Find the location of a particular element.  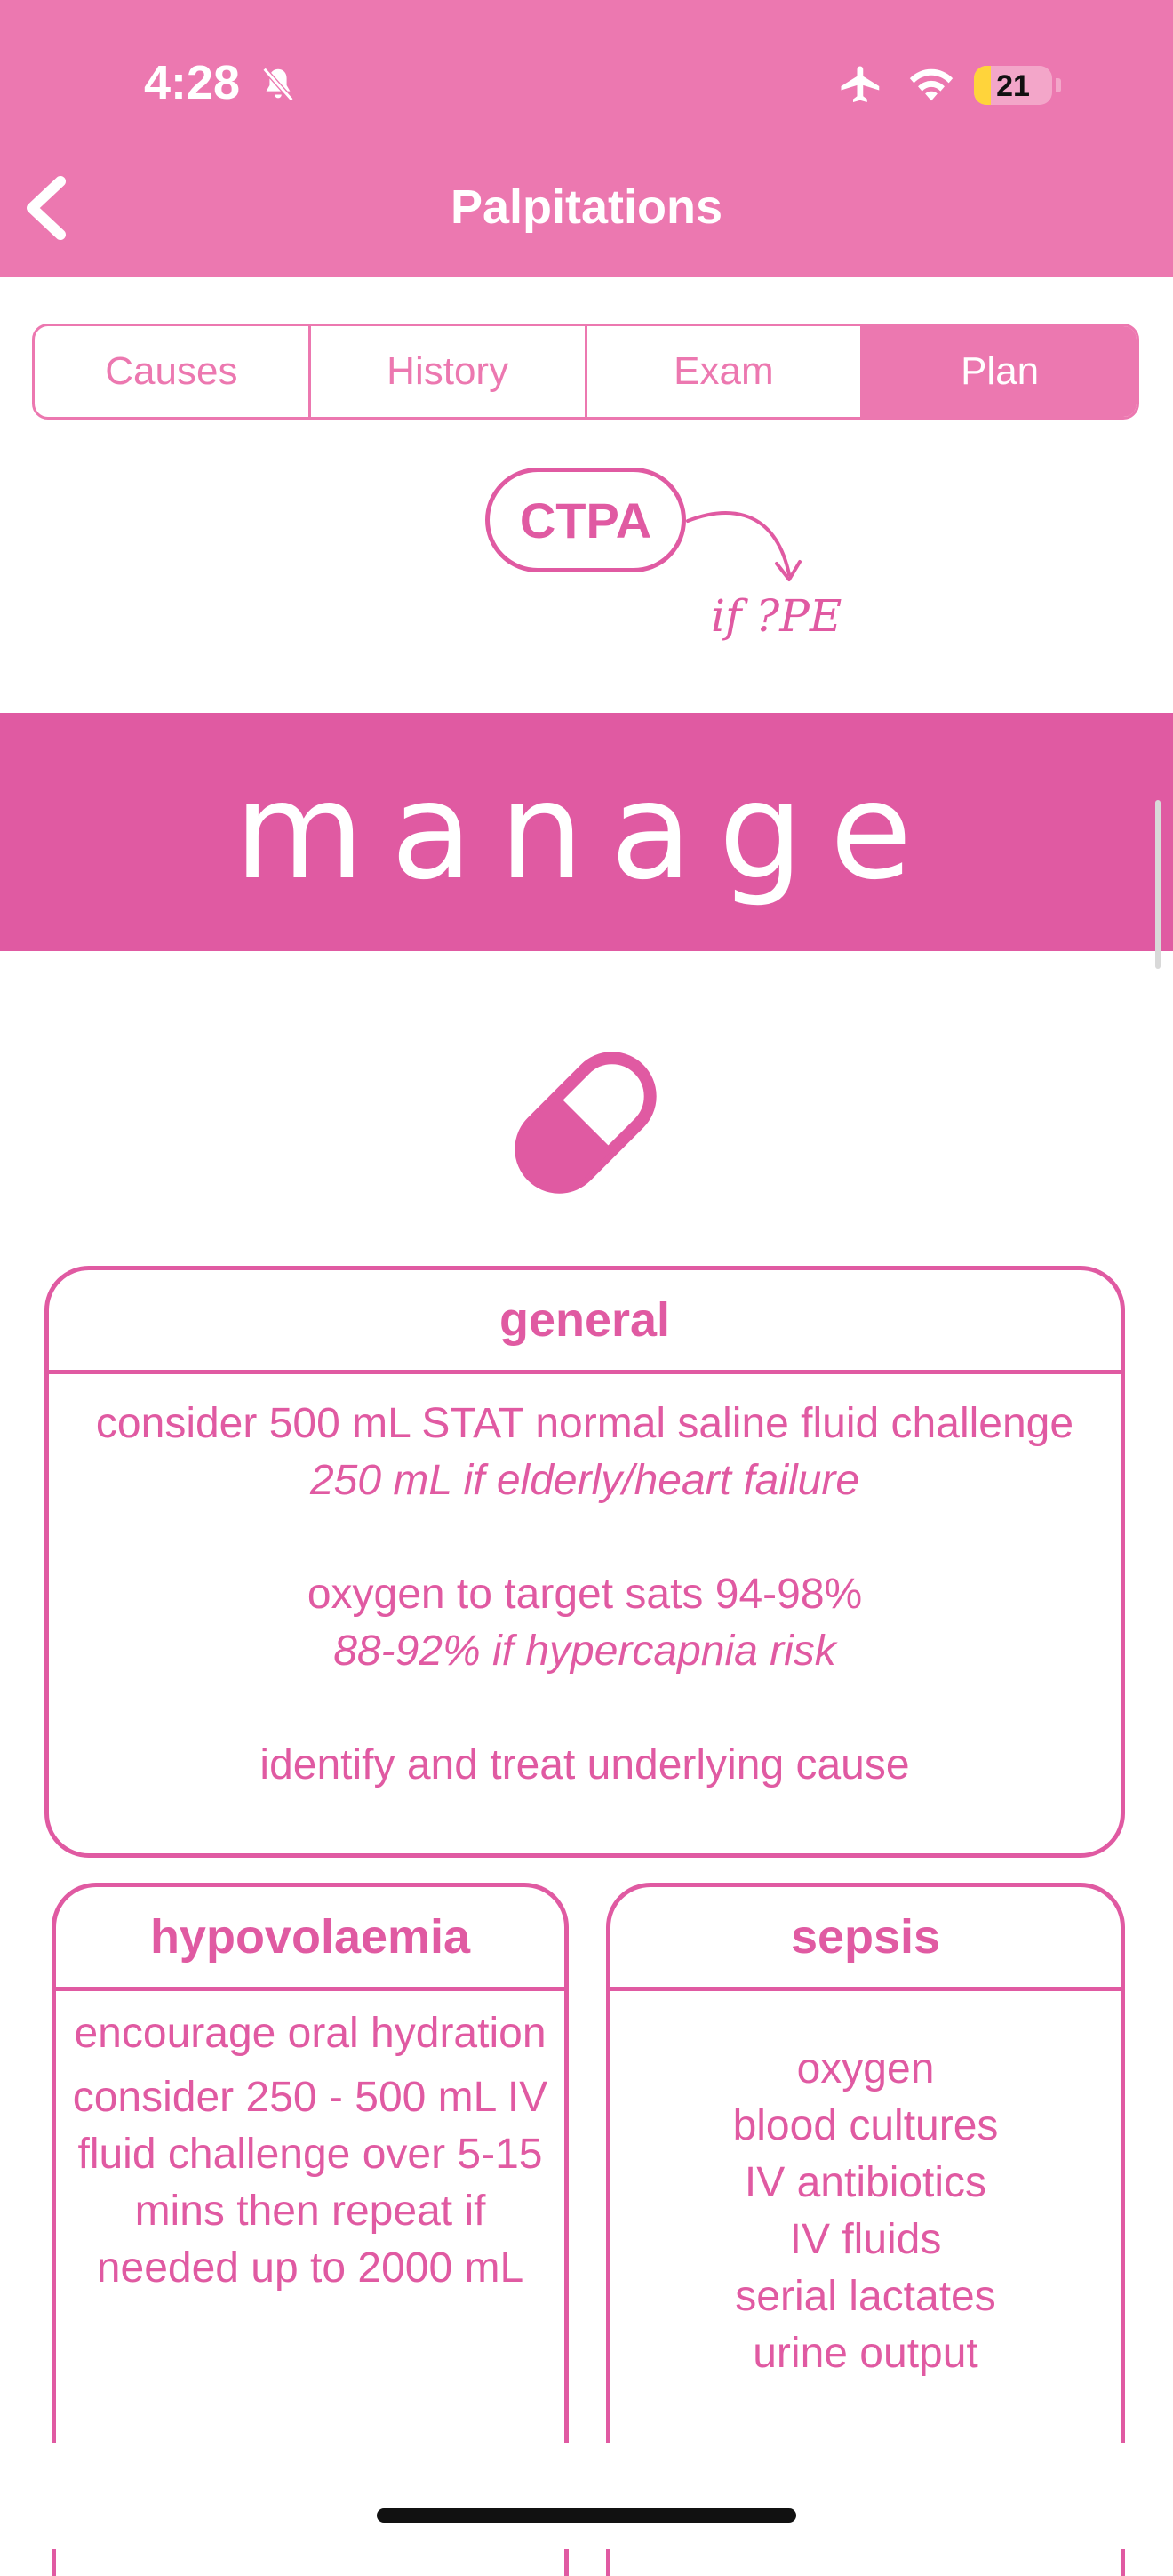

segmented-tabs: Causes History Exam Plan is located at coordinates (585, 372).